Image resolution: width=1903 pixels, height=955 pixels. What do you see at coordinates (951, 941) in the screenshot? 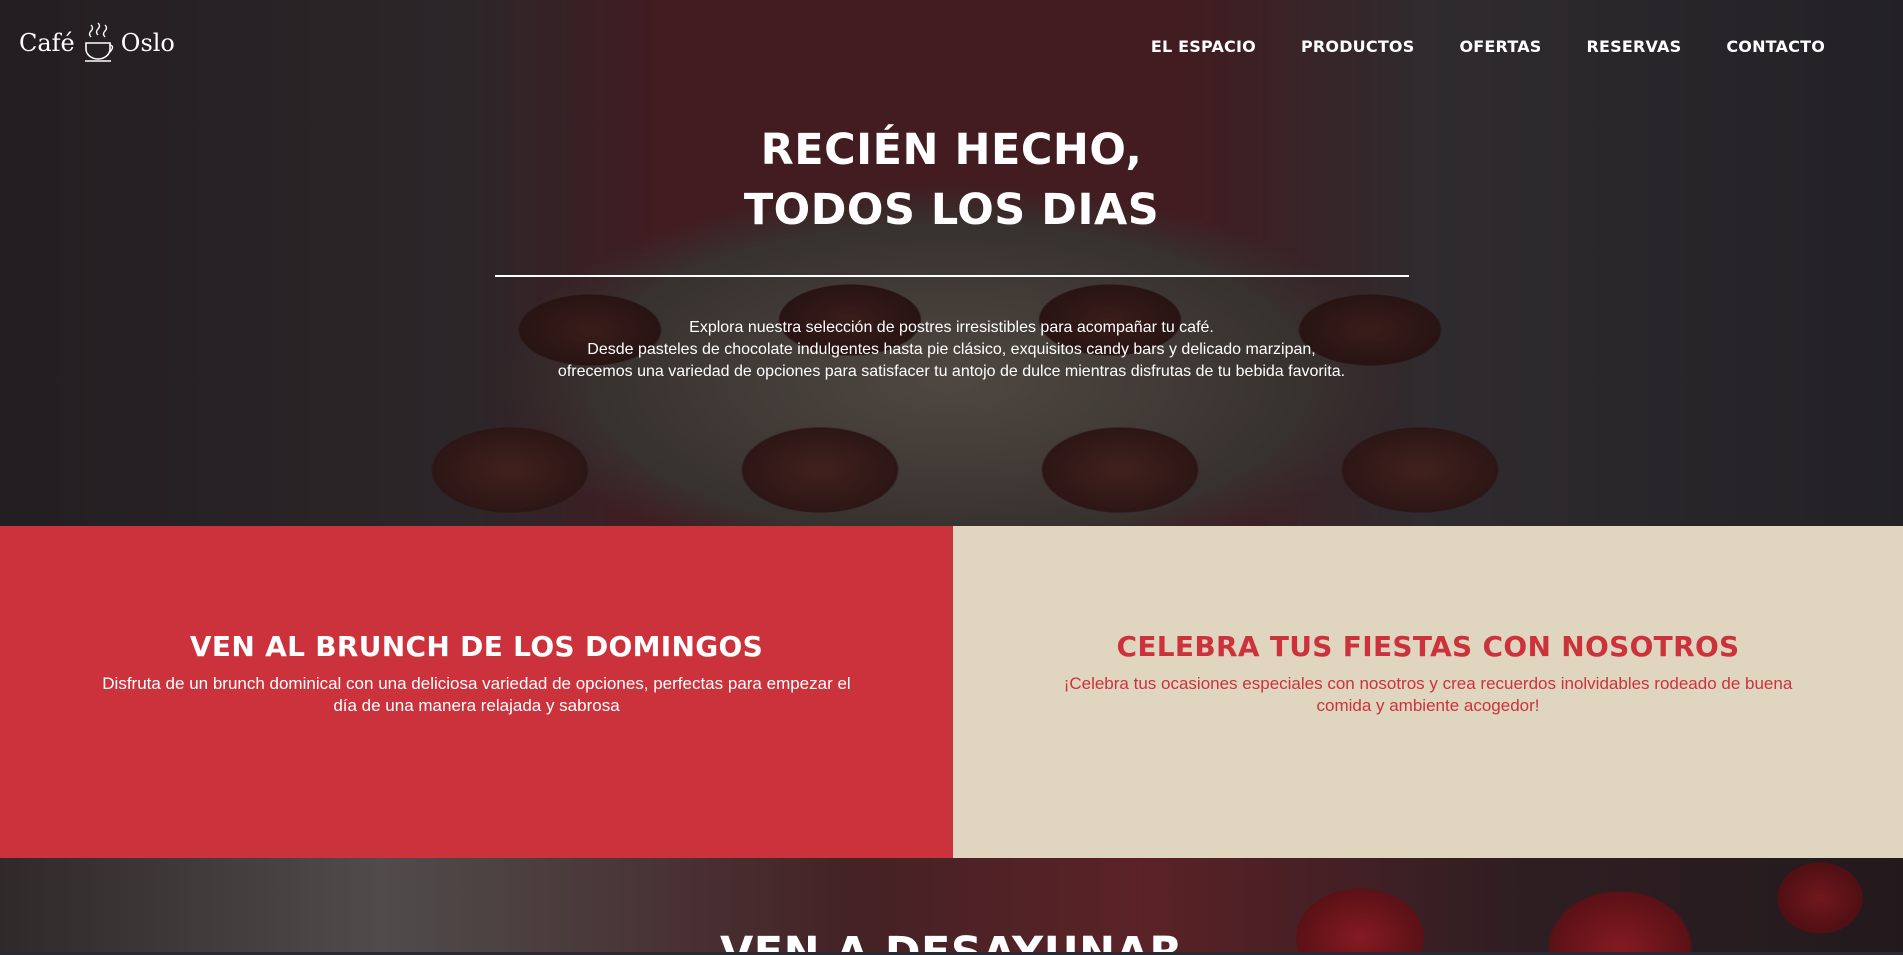
I see `breakfast-title: VEN A DESAYUNAR` at bounding box center [951, 941].